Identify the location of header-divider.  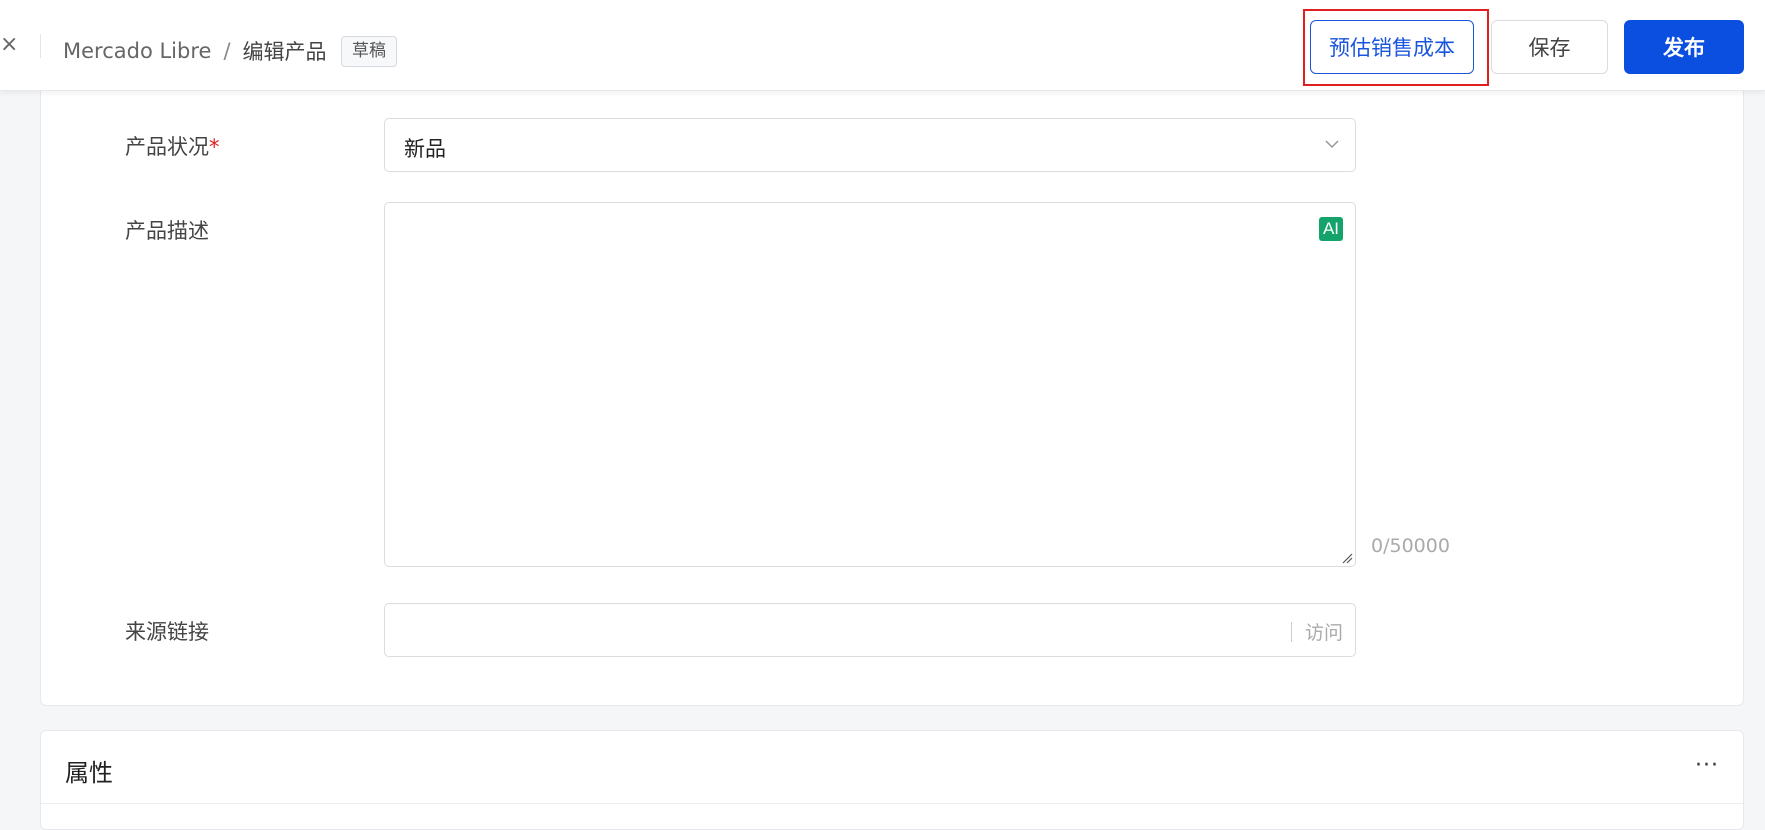
(40, 46).